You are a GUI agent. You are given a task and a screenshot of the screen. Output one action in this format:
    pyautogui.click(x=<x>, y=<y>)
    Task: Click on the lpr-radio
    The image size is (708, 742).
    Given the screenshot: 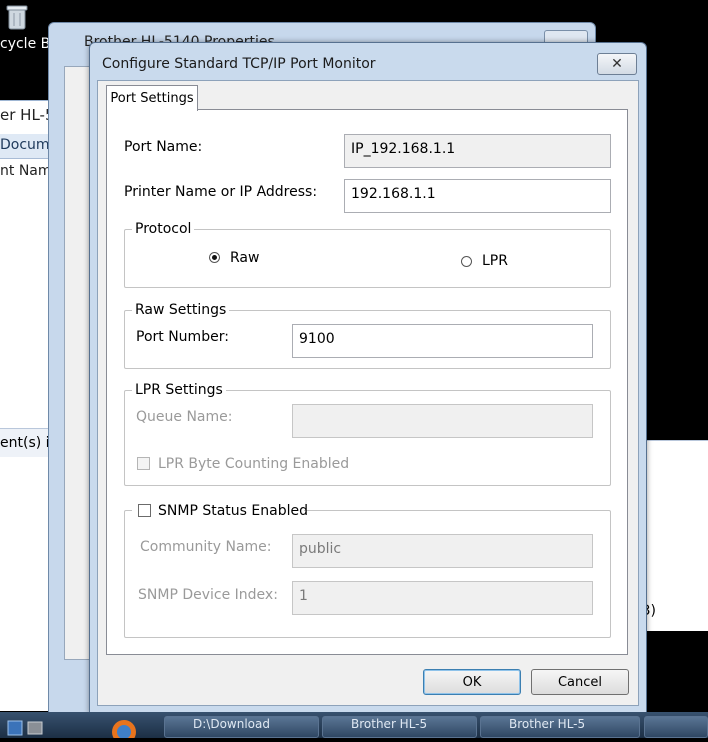 What is the action you would take?
    pyautogui.click(x=466, y=261)
    